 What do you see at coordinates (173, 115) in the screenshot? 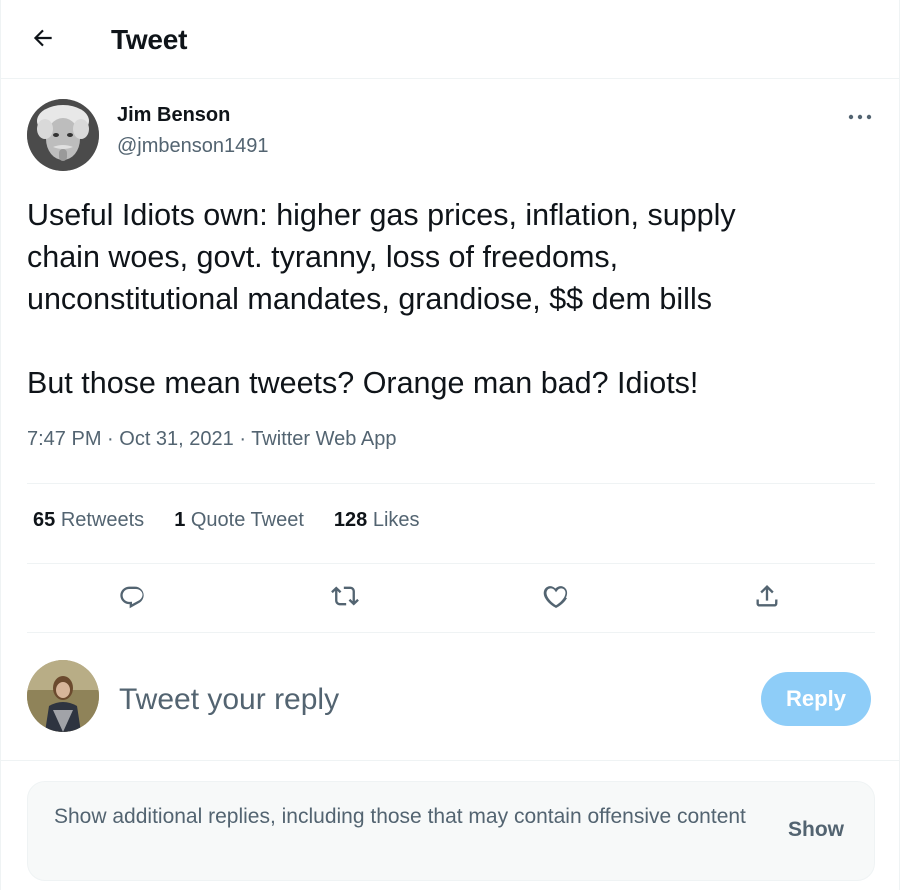
I see `author-name: Jim Benson` at bounding box center [173, 115].